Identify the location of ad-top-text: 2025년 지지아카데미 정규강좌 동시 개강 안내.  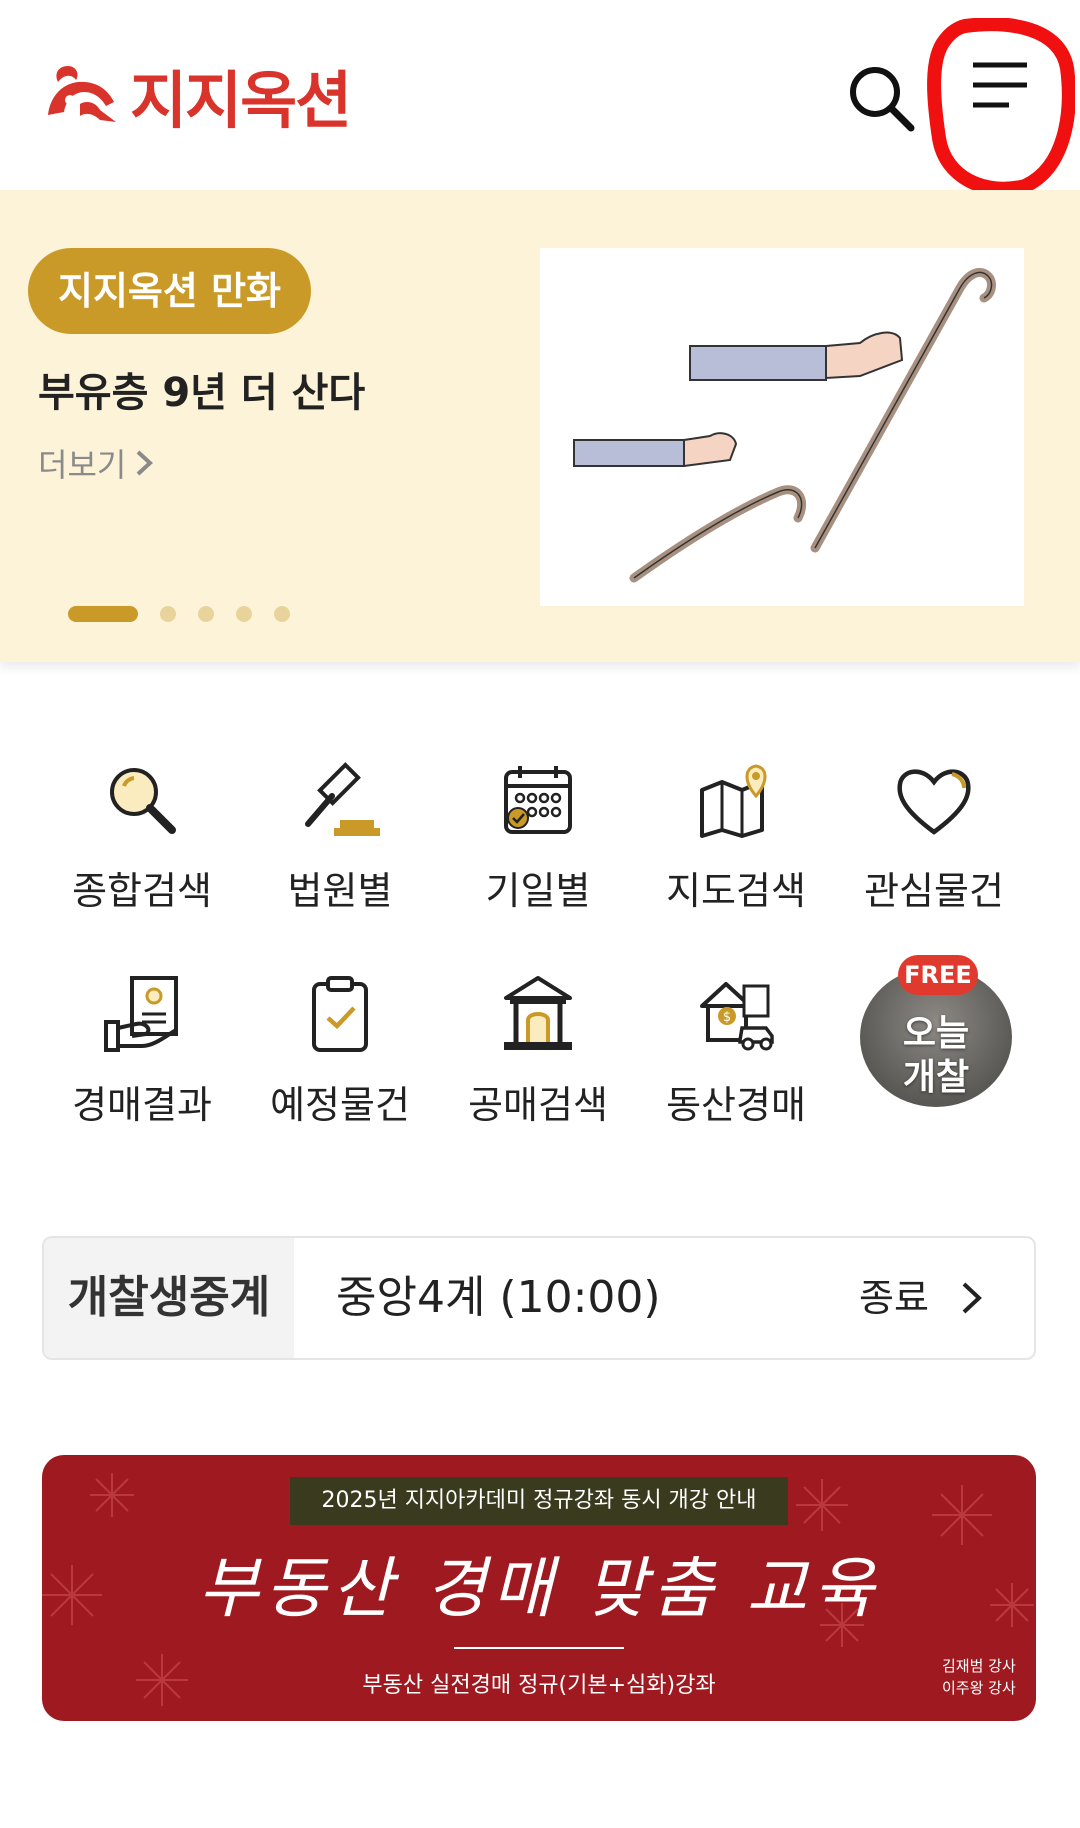
(539, 1501).